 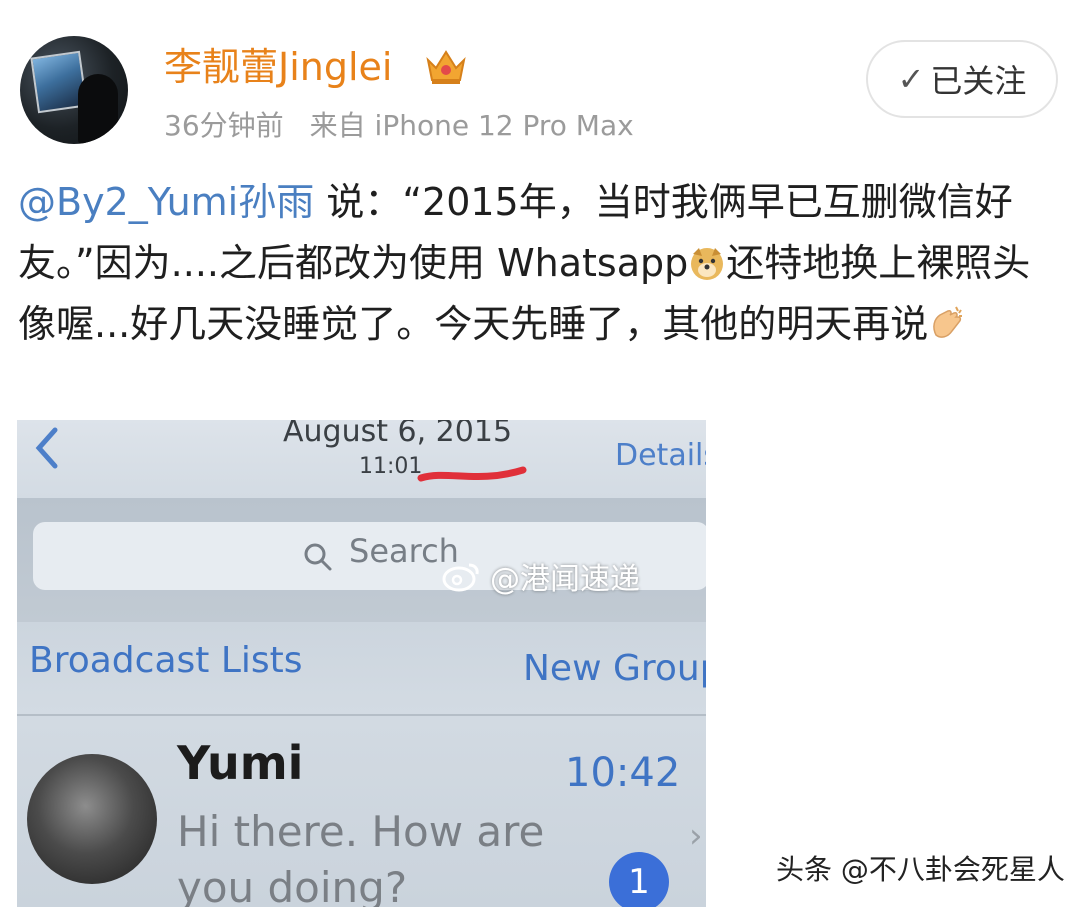 What do you see at coordinates (166, 202) in the screenshot?
I see `mention-link: @By2_Yumi孙雨` at bounding box center [166, 202].